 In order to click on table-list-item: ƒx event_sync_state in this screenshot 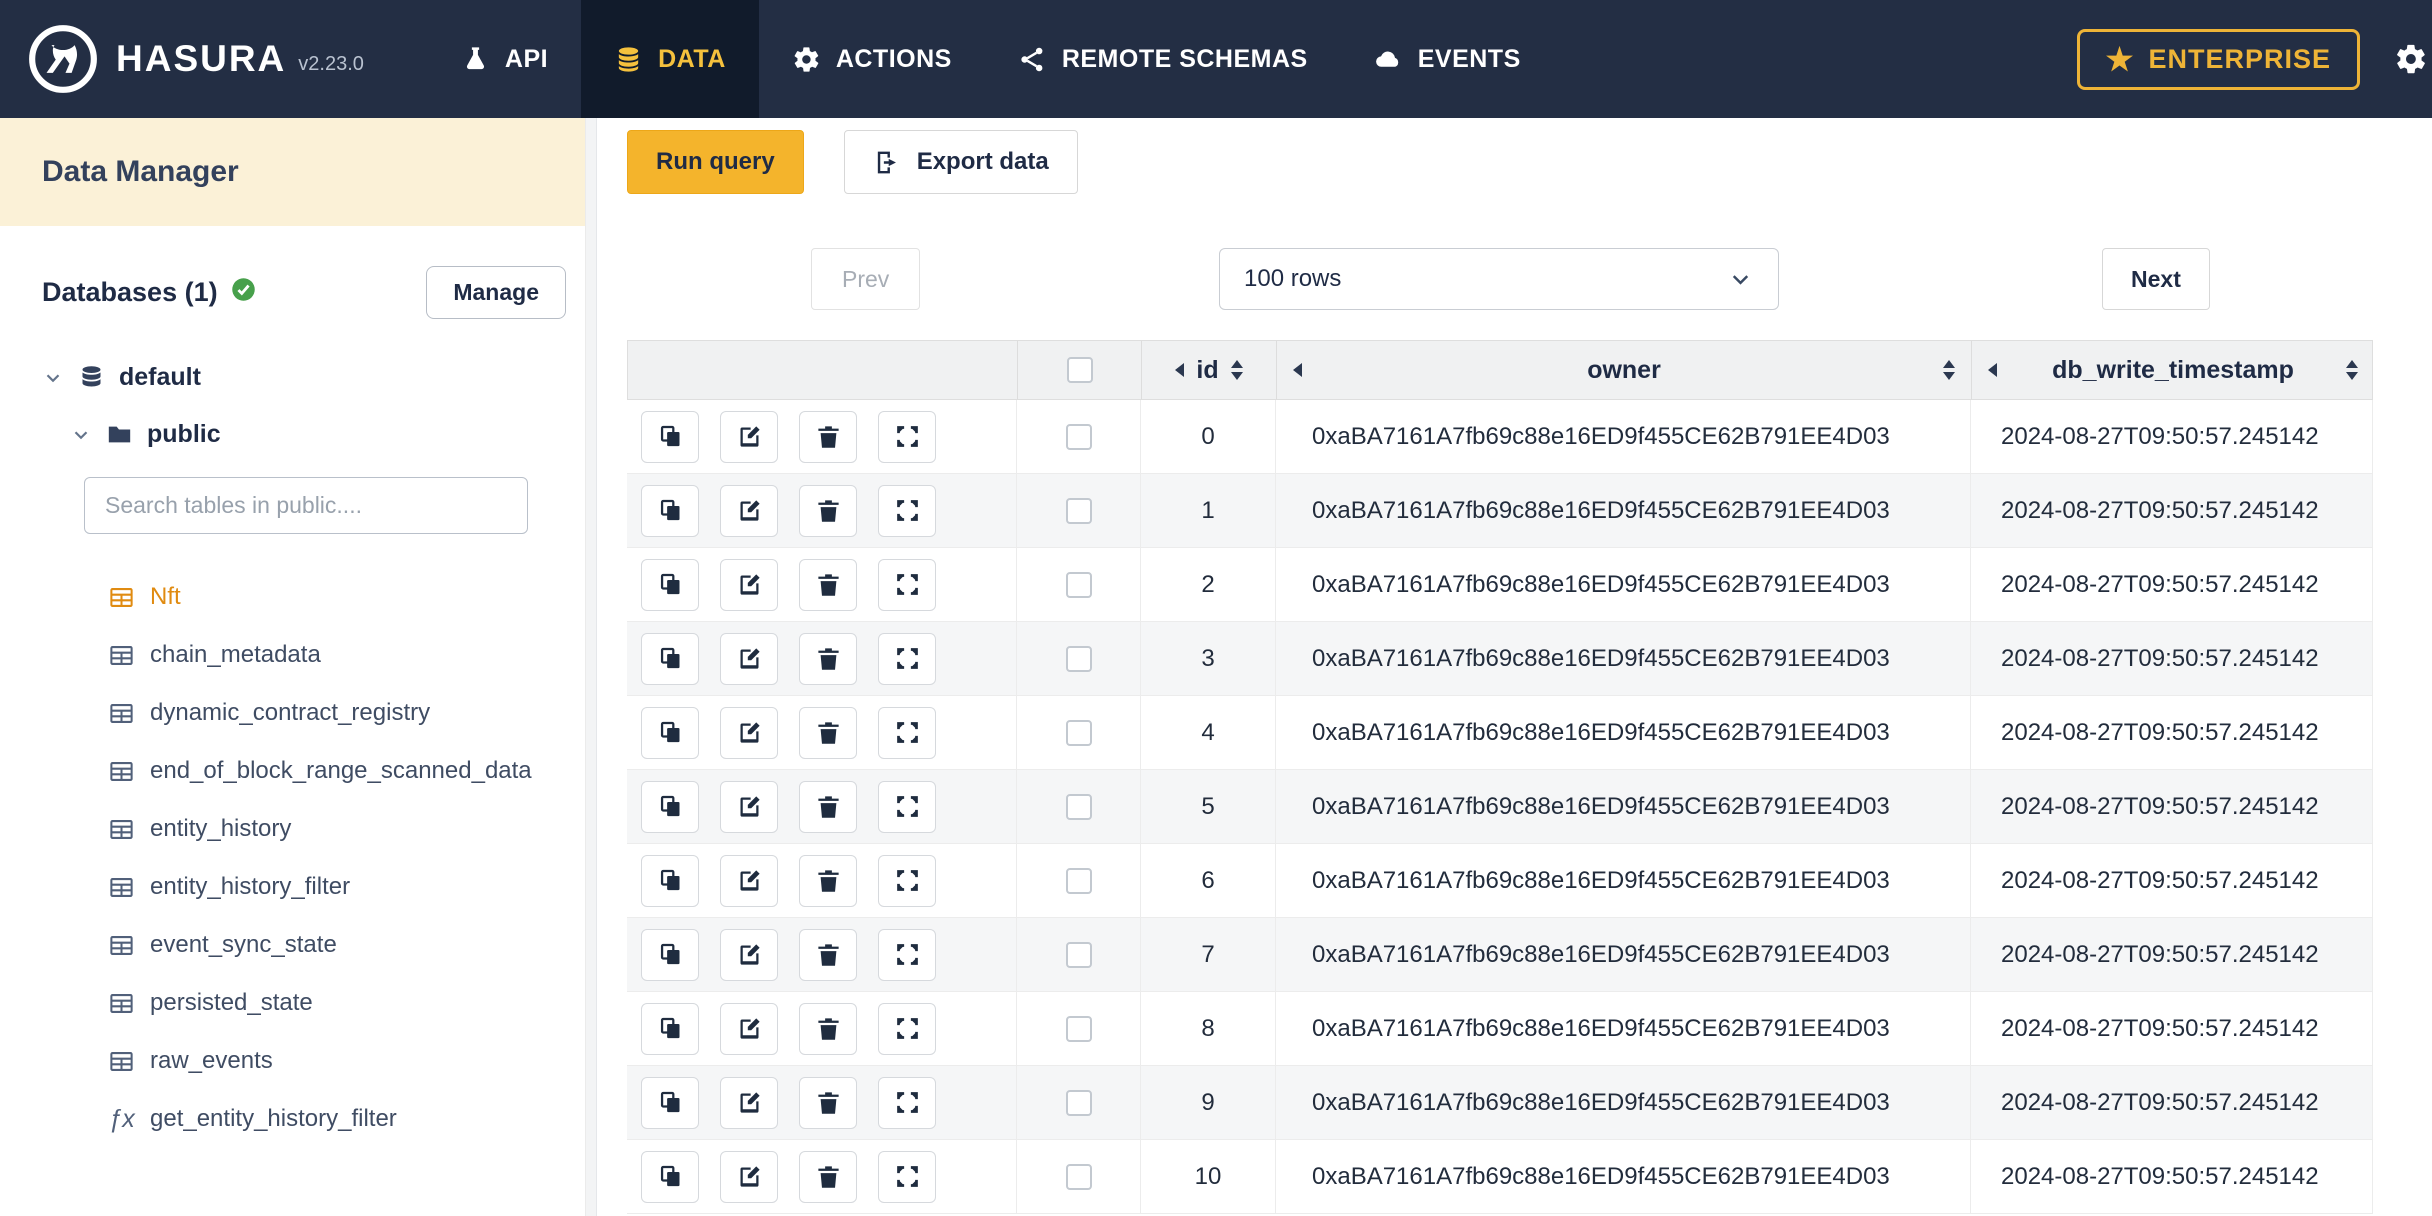, I will do `click(337, 945)`.